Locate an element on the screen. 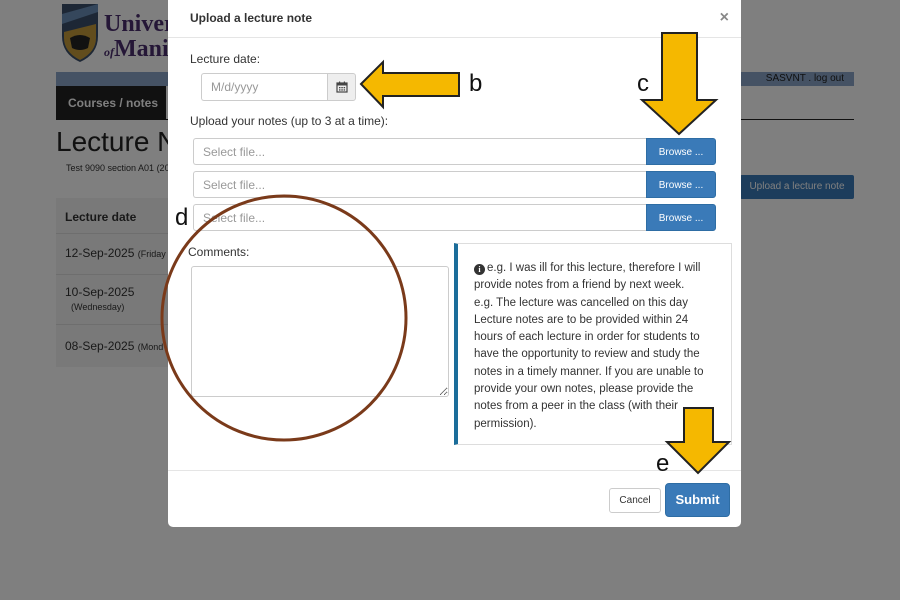 The width and height of the screenshot is (900, 600). close-icon: × is located at coordinates (724, 18).